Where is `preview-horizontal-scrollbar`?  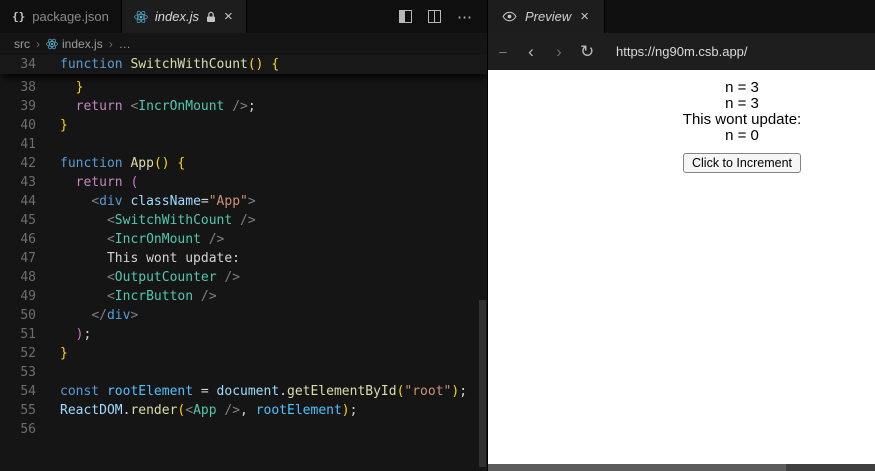
preview-horizontal-scrollbar is located at coordinates (681, 467).